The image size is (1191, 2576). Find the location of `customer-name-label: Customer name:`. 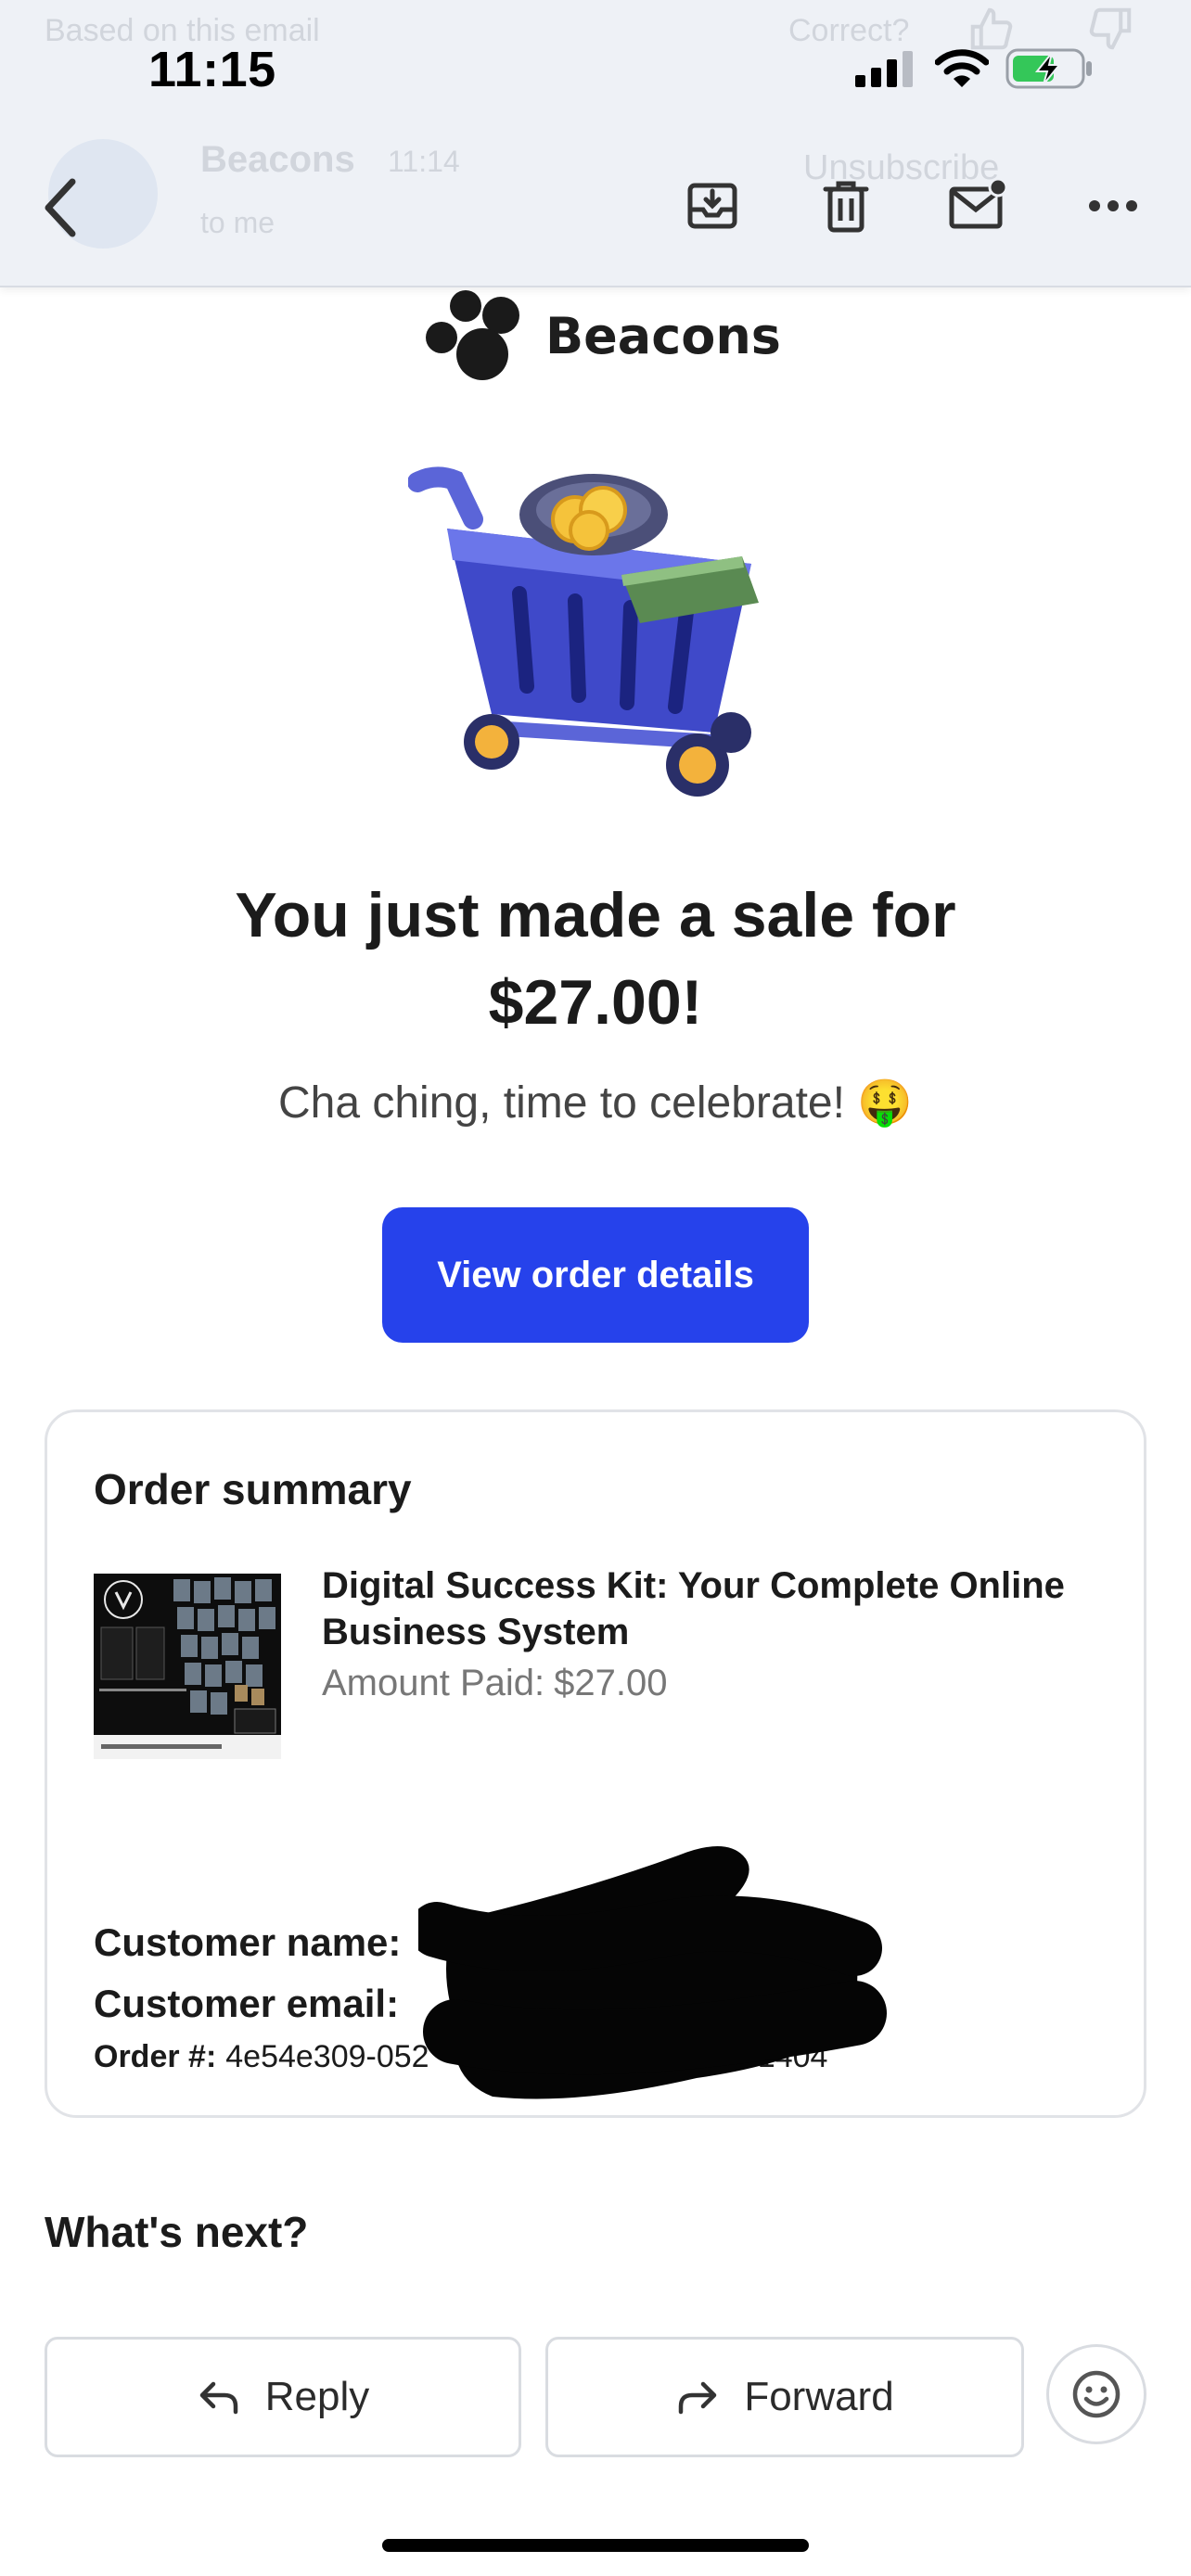

customer-name-label: Customer name: is located at coordinates (248, 1942).